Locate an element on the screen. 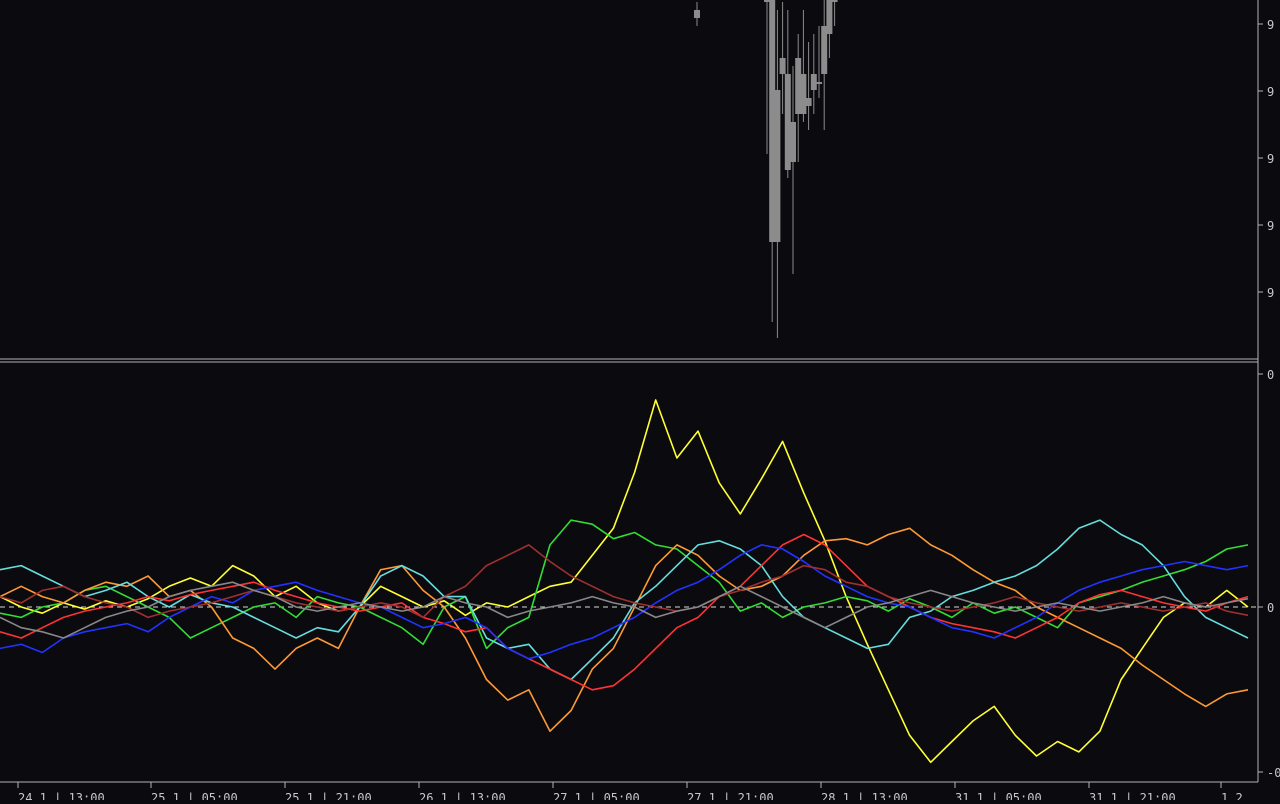  time-label: 28.1 | 13:00 is located at coordinates (864, 795).